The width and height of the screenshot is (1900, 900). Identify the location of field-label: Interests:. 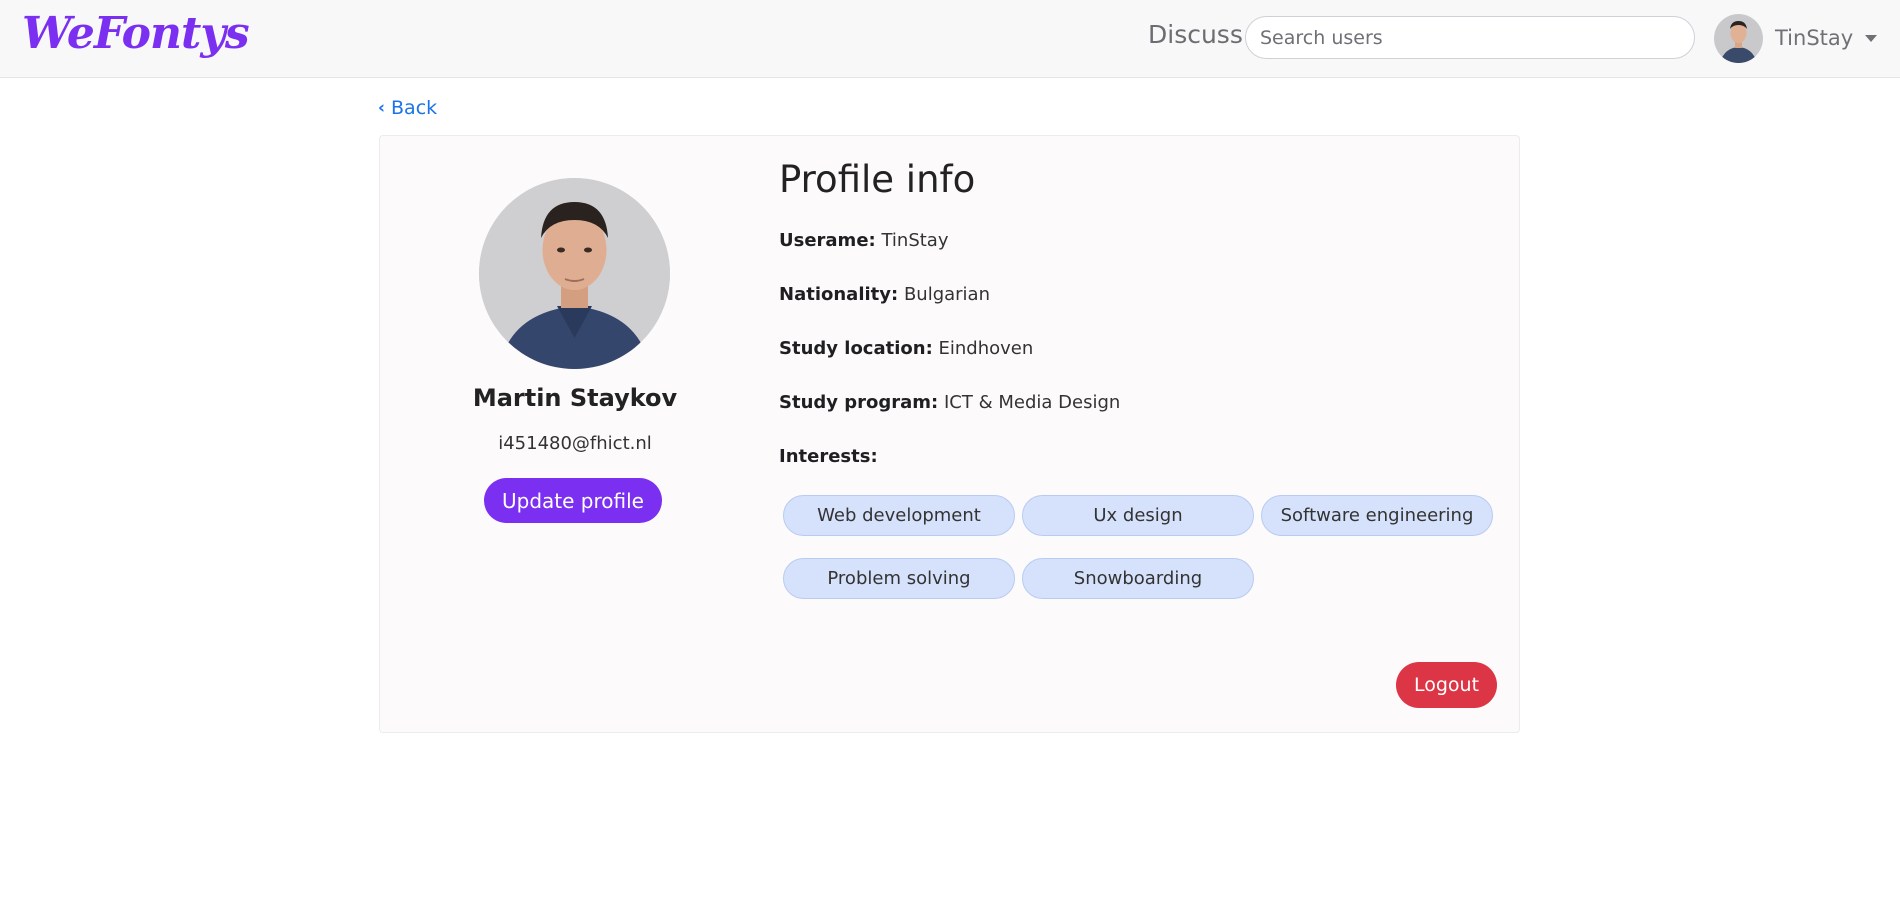
(828, 456).